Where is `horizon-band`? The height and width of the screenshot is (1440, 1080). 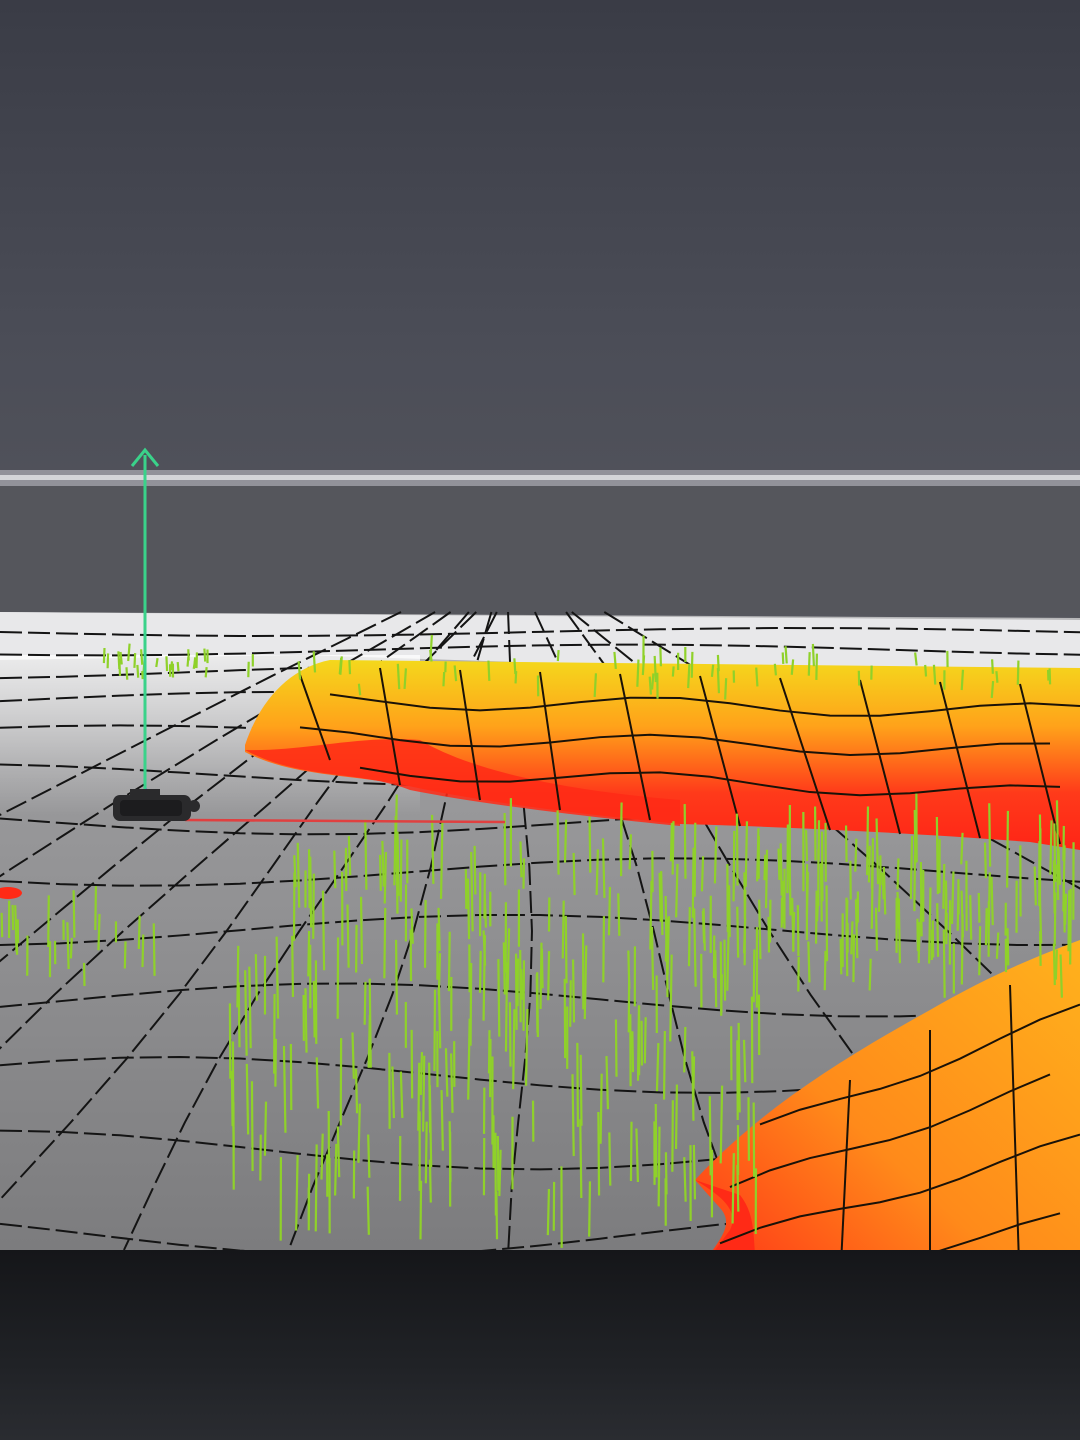 horizon-band is located at coordinates (540, 550).